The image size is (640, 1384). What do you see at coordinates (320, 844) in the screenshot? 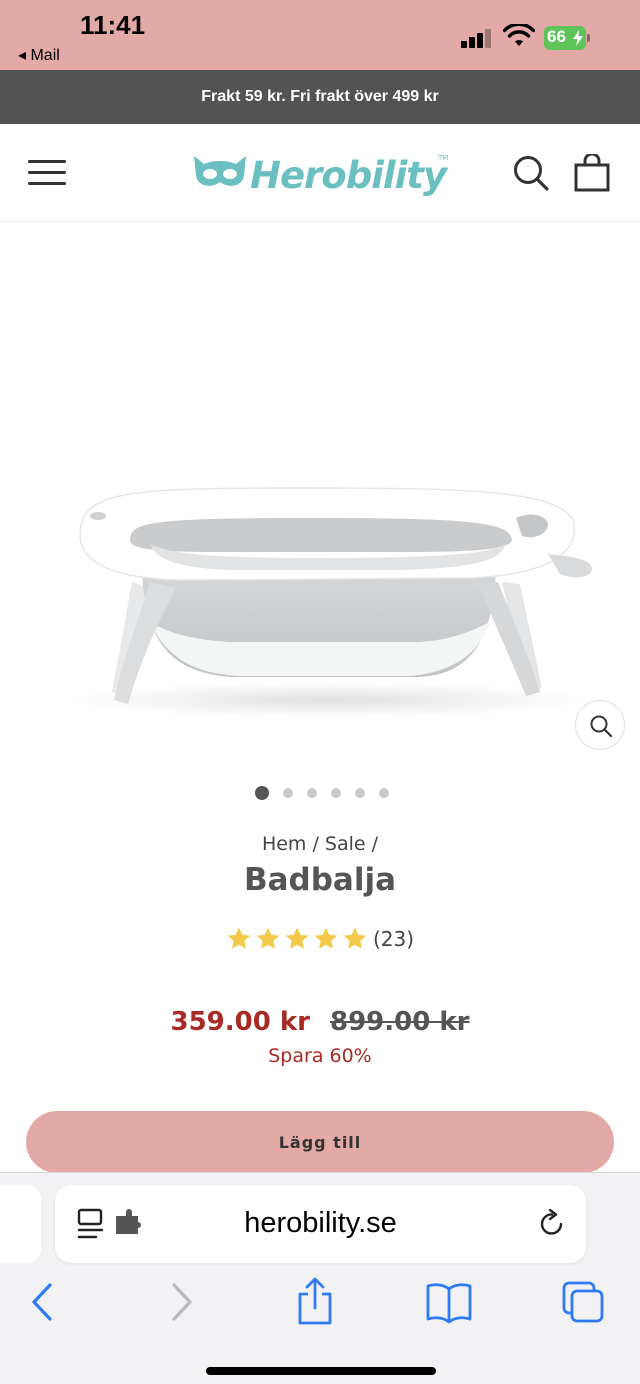
I see `breadcrumb: Hem / Sale /` at bounding box center [320, 844].